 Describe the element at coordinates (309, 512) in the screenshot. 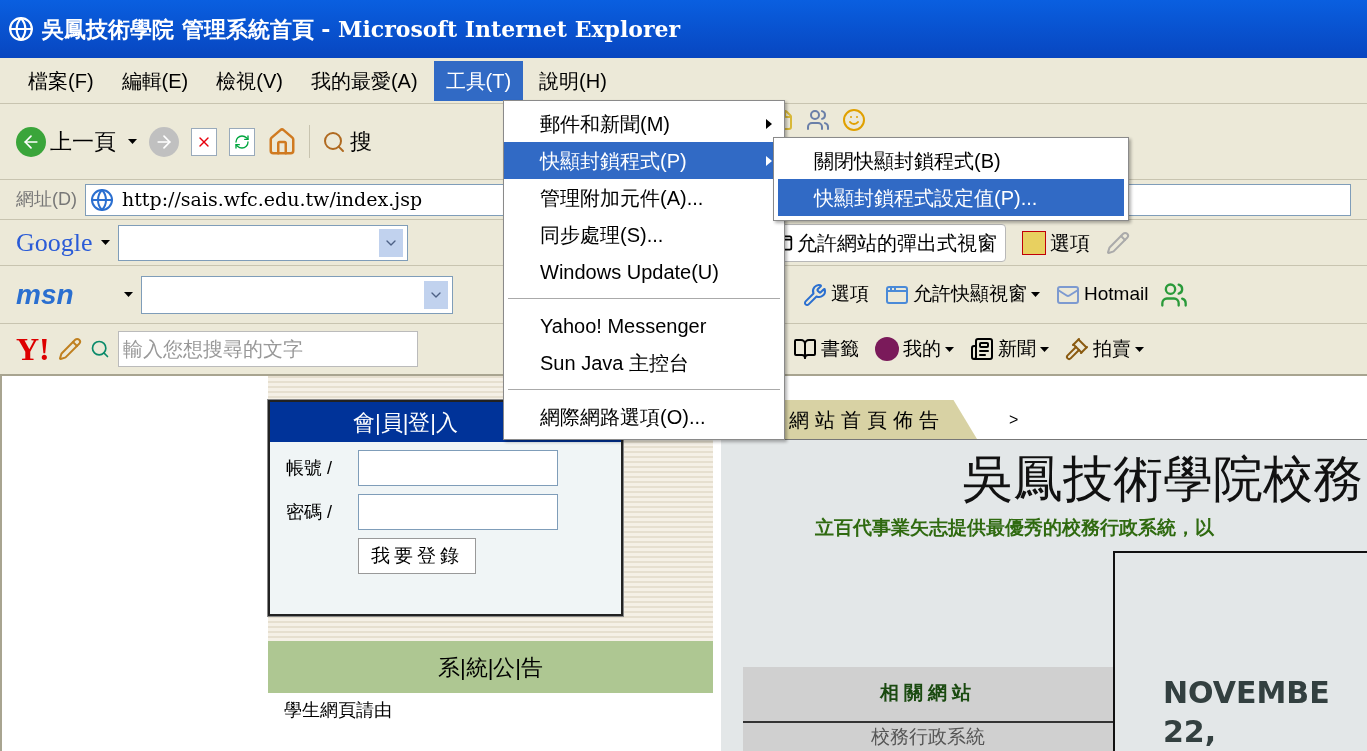

I see `field-label: 密碼 /` at that location.